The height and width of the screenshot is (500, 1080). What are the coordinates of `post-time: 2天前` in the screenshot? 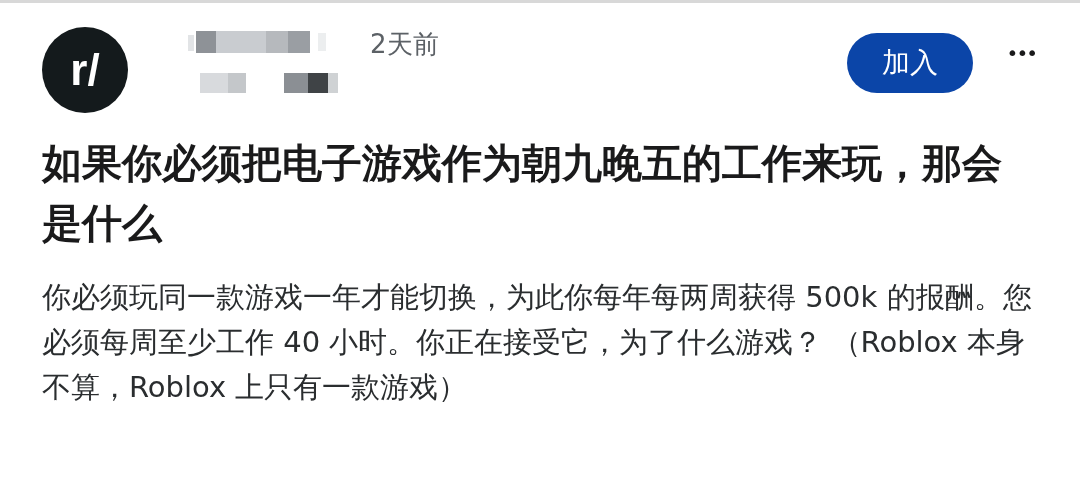 It's located at (404, 44).